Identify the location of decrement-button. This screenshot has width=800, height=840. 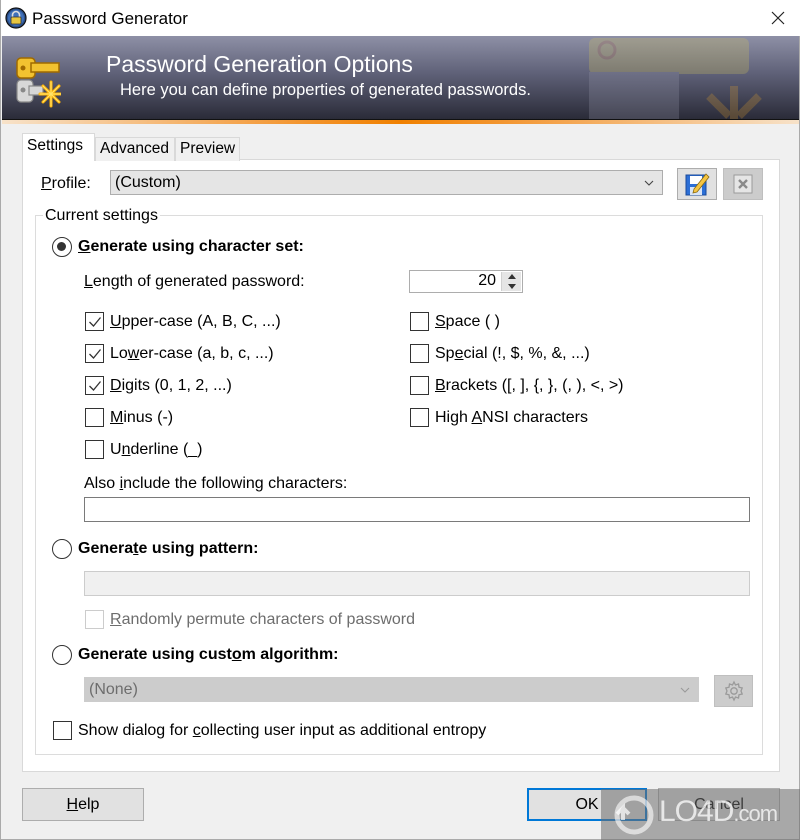
(512, 286).